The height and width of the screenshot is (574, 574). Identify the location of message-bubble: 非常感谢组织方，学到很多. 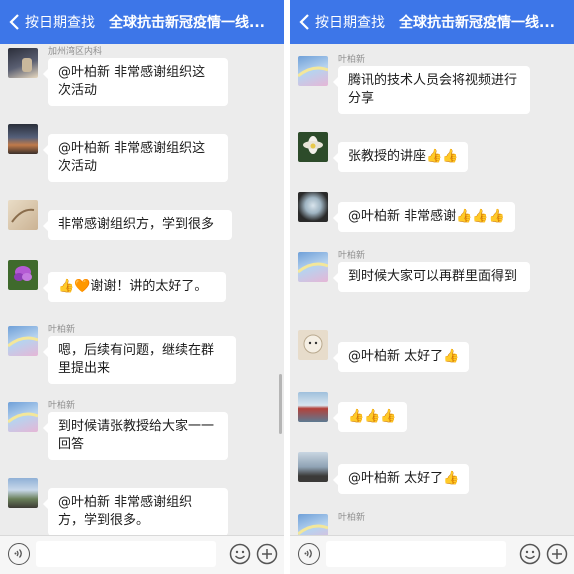
(137, 225).